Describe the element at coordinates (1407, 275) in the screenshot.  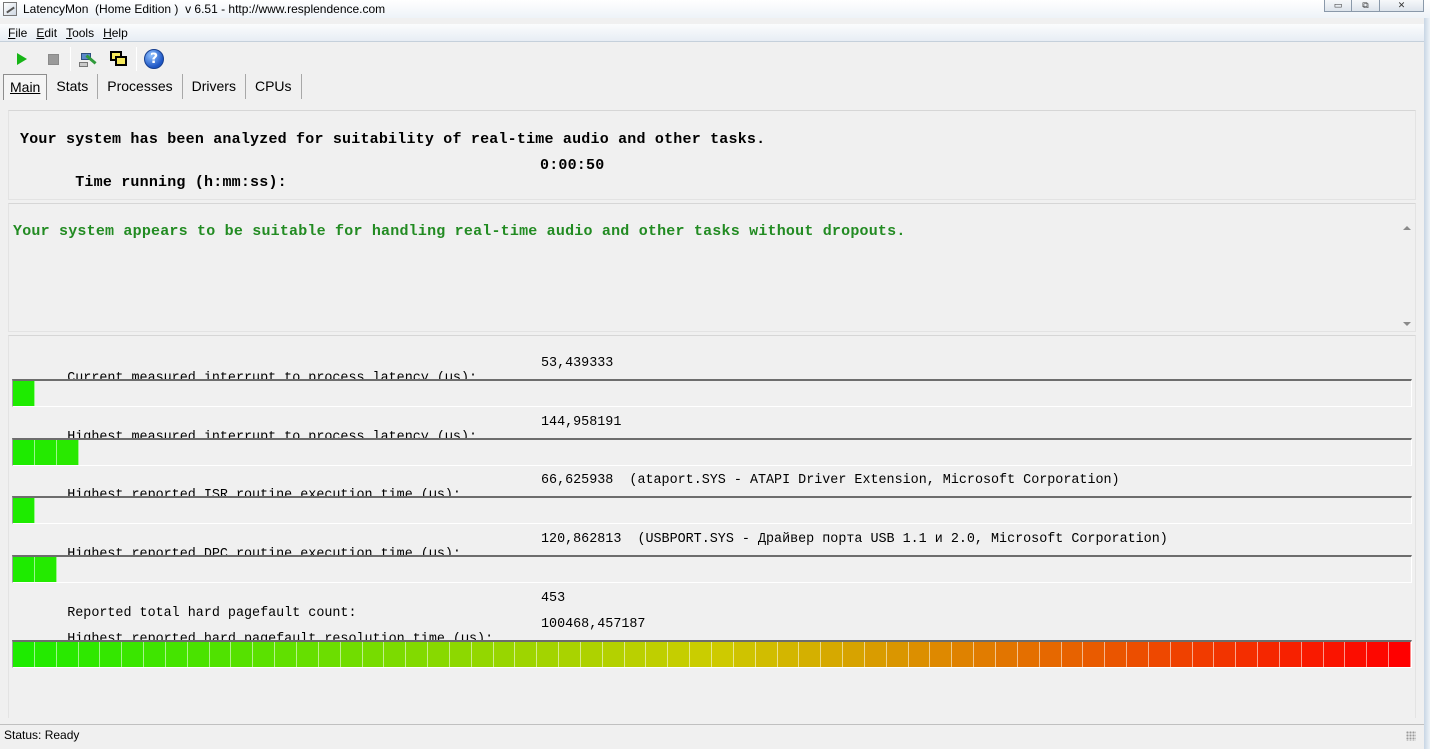
I see `verdict-scrollbar` at that location.